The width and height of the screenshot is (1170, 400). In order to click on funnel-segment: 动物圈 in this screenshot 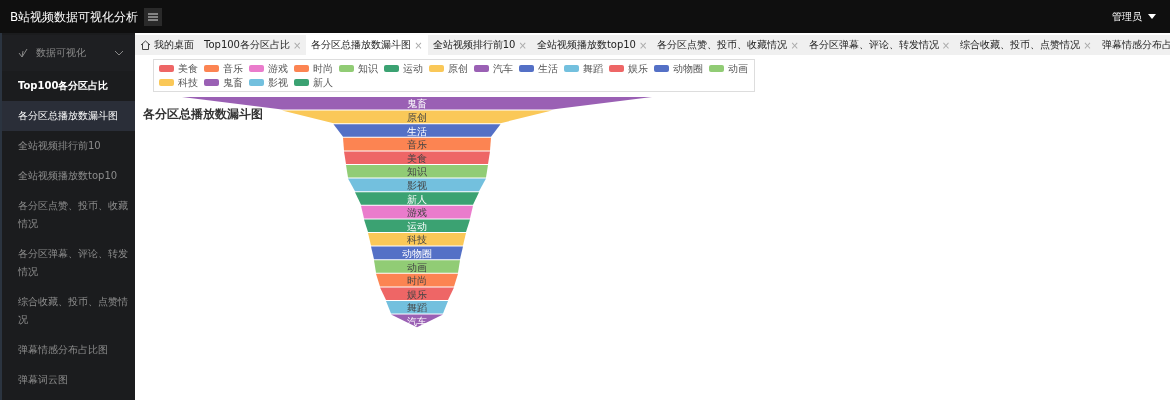, I will do `click(417, 253)`.